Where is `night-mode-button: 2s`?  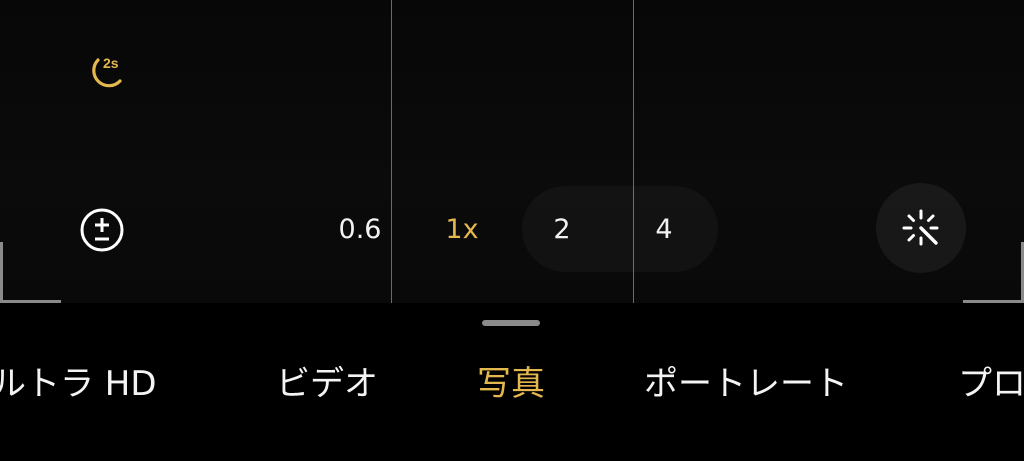 night-mode-button: 2s is located at coordinates (102, 75).